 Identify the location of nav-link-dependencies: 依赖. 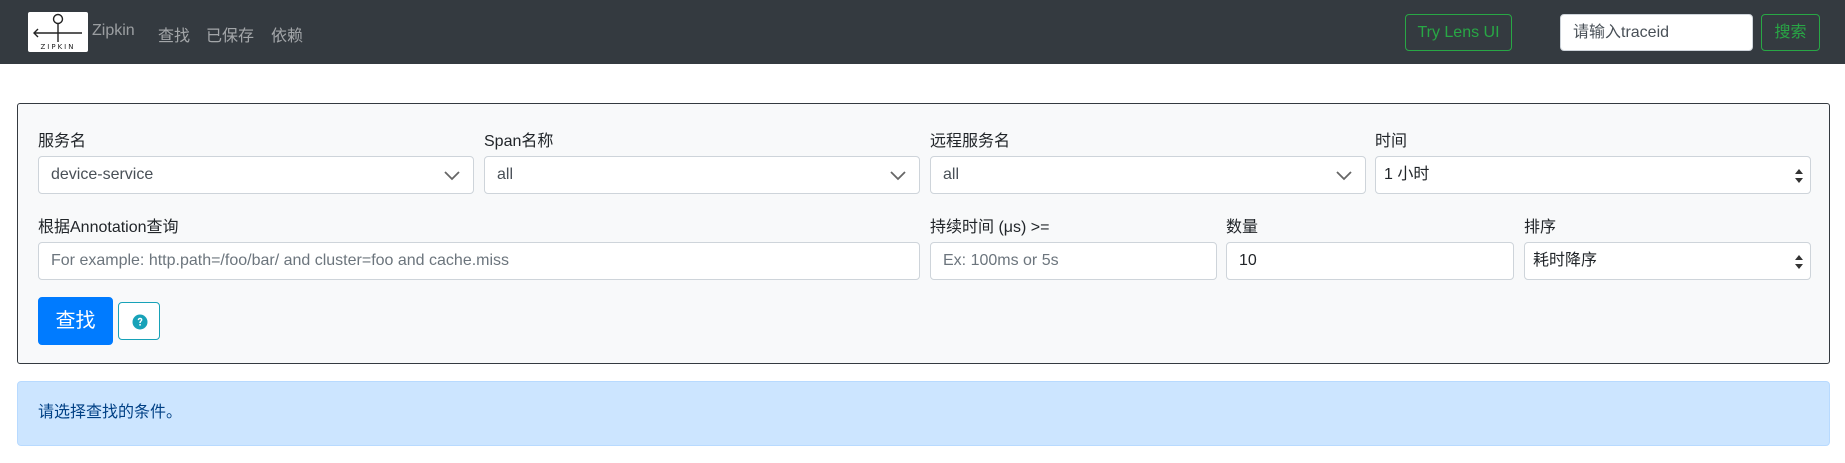
(287, 34).